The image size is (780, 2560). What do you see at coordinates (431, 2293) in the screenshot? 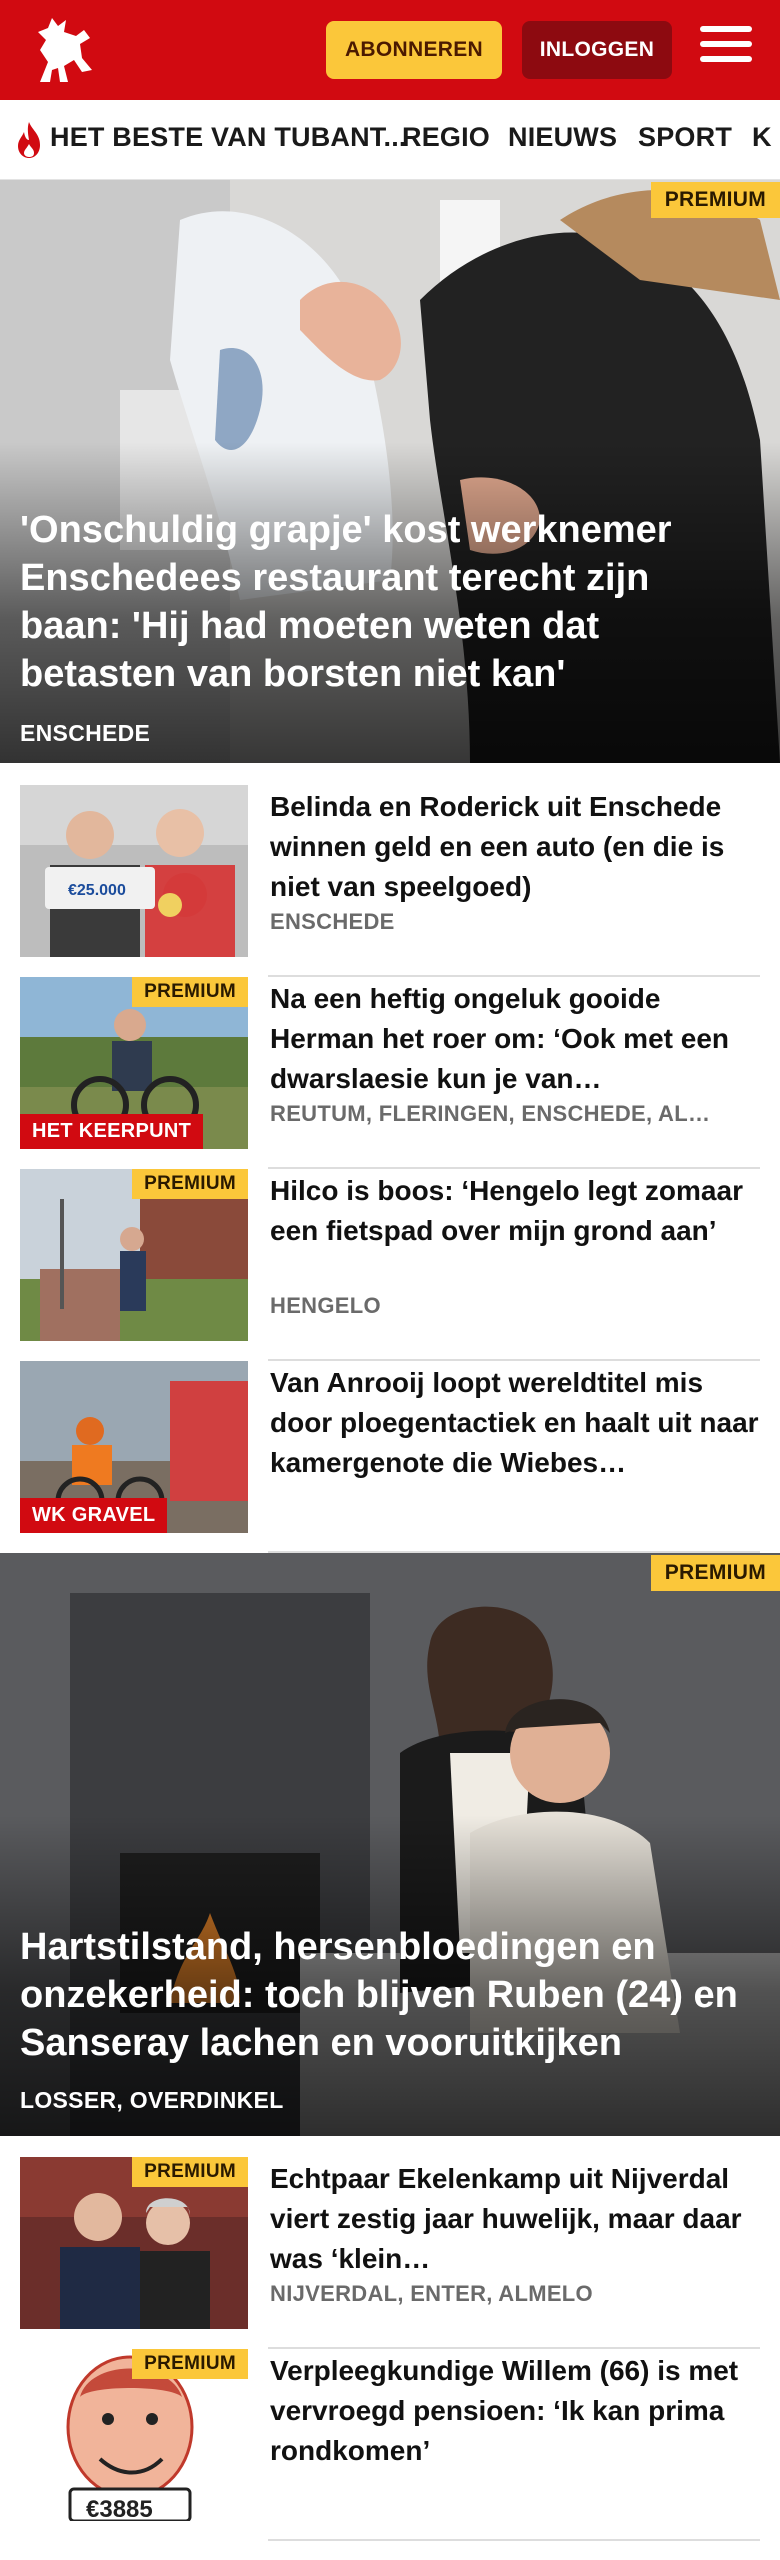
I see `article-location: NIJVERDAL, ENTER, ALMELO` at bounding box center [431, 2293].